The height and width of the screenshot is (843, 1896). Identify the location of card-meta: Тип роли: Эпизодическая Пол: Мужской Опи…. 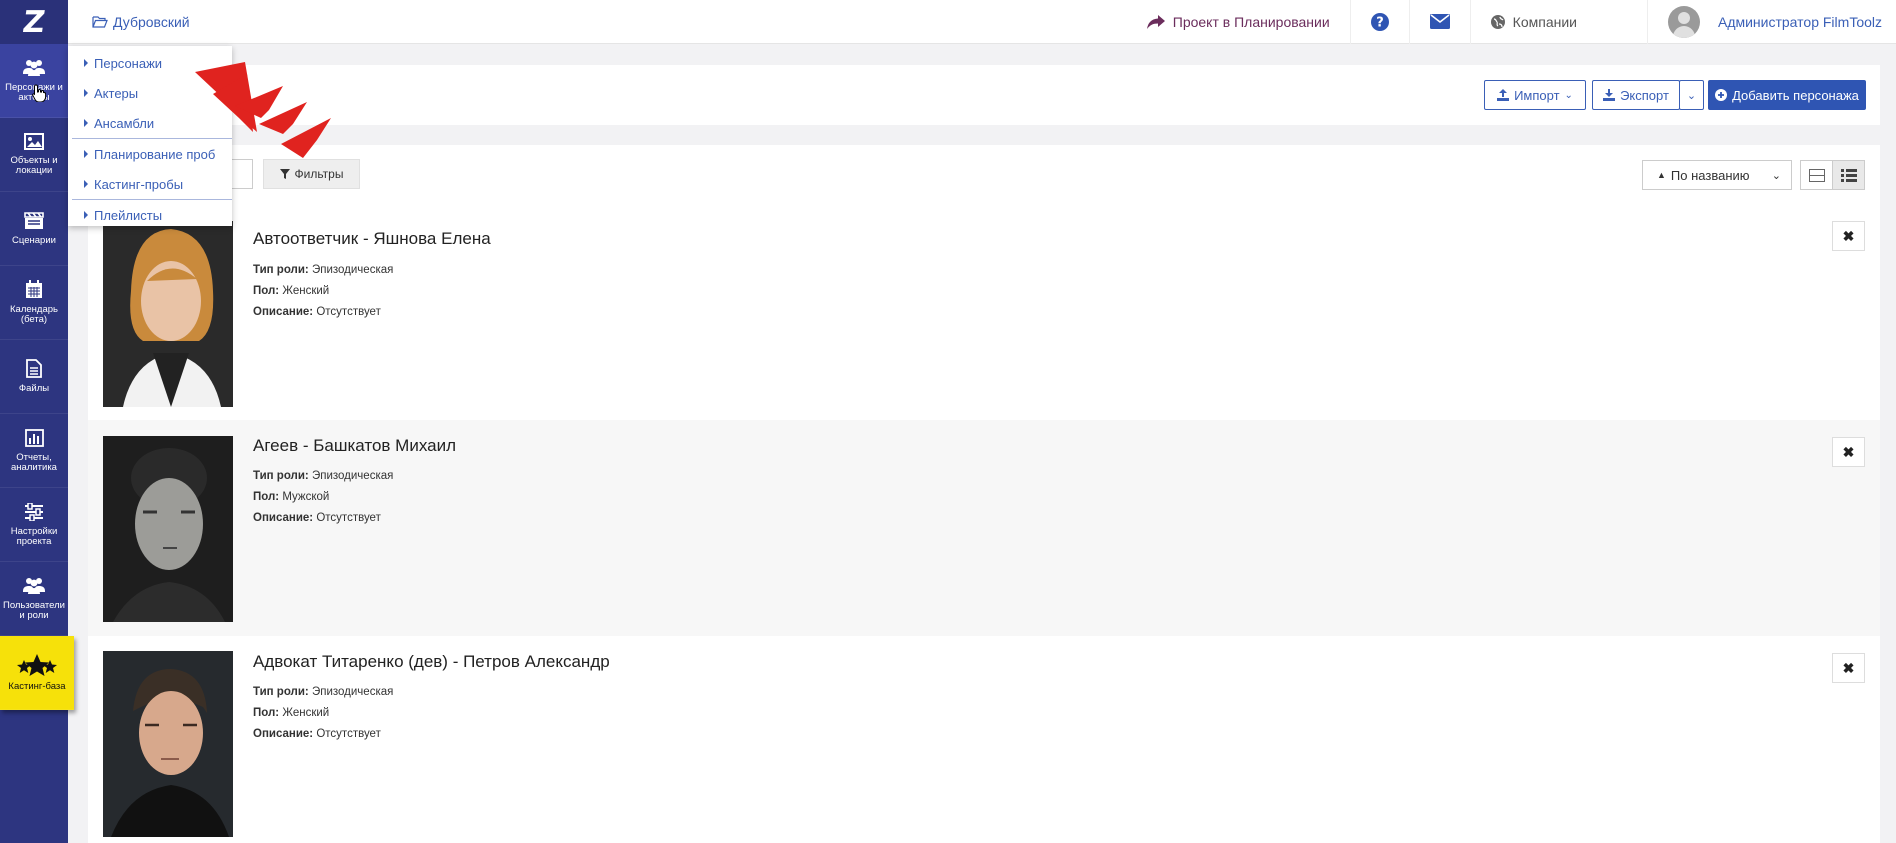
(323, 497).